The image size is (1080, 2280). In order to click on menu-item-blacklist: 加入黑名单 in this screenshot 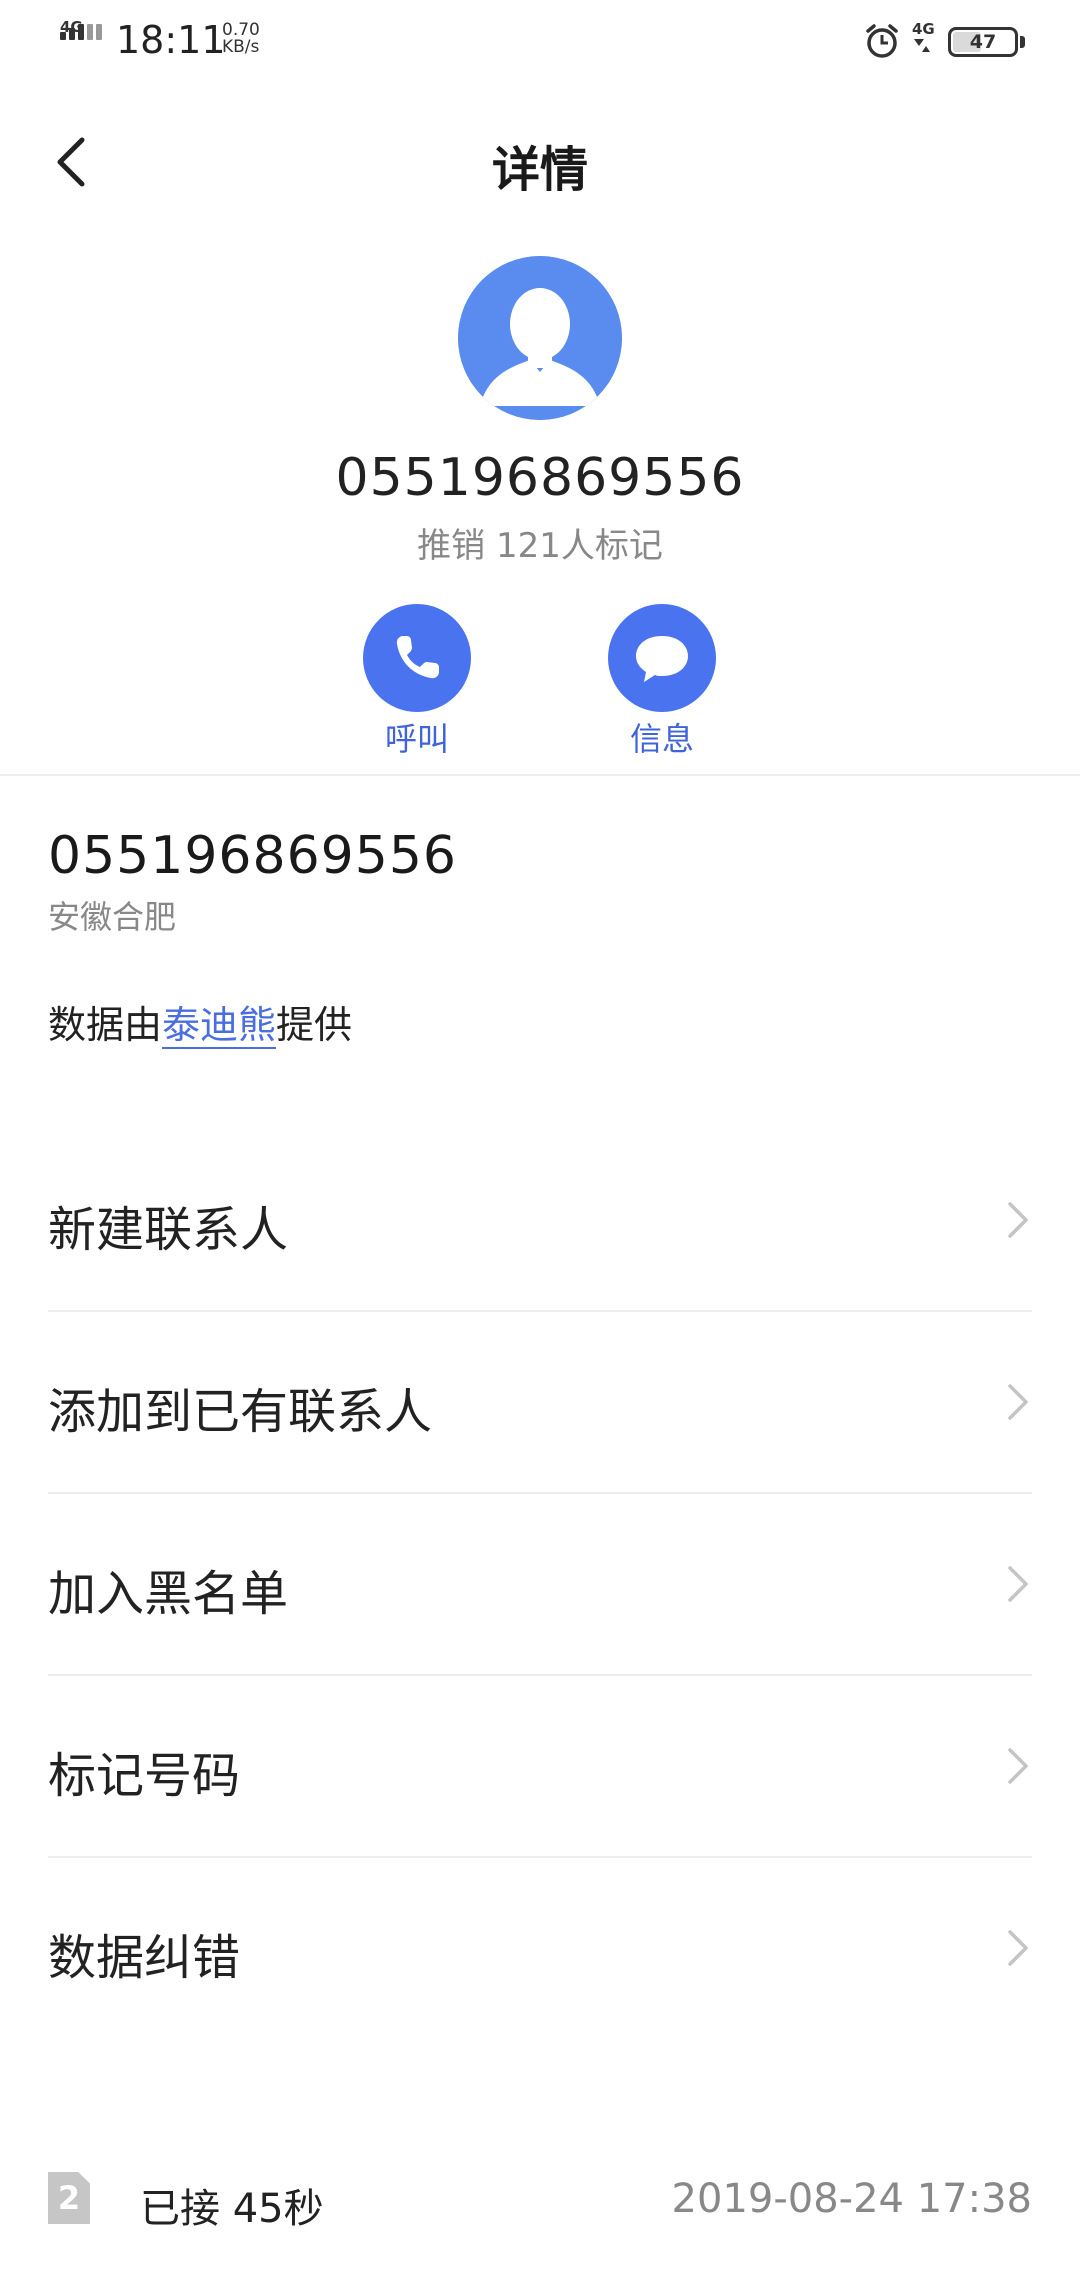, I will do `click(540, 1585)`.